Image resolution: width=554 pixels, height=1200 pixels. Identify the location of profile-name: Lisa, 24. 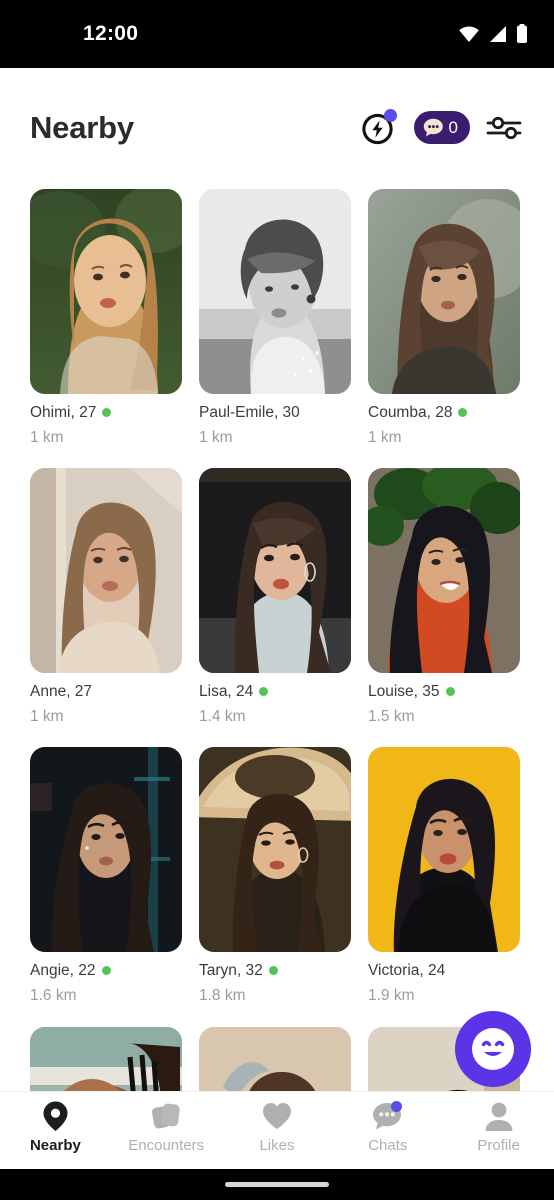
(226, 692).